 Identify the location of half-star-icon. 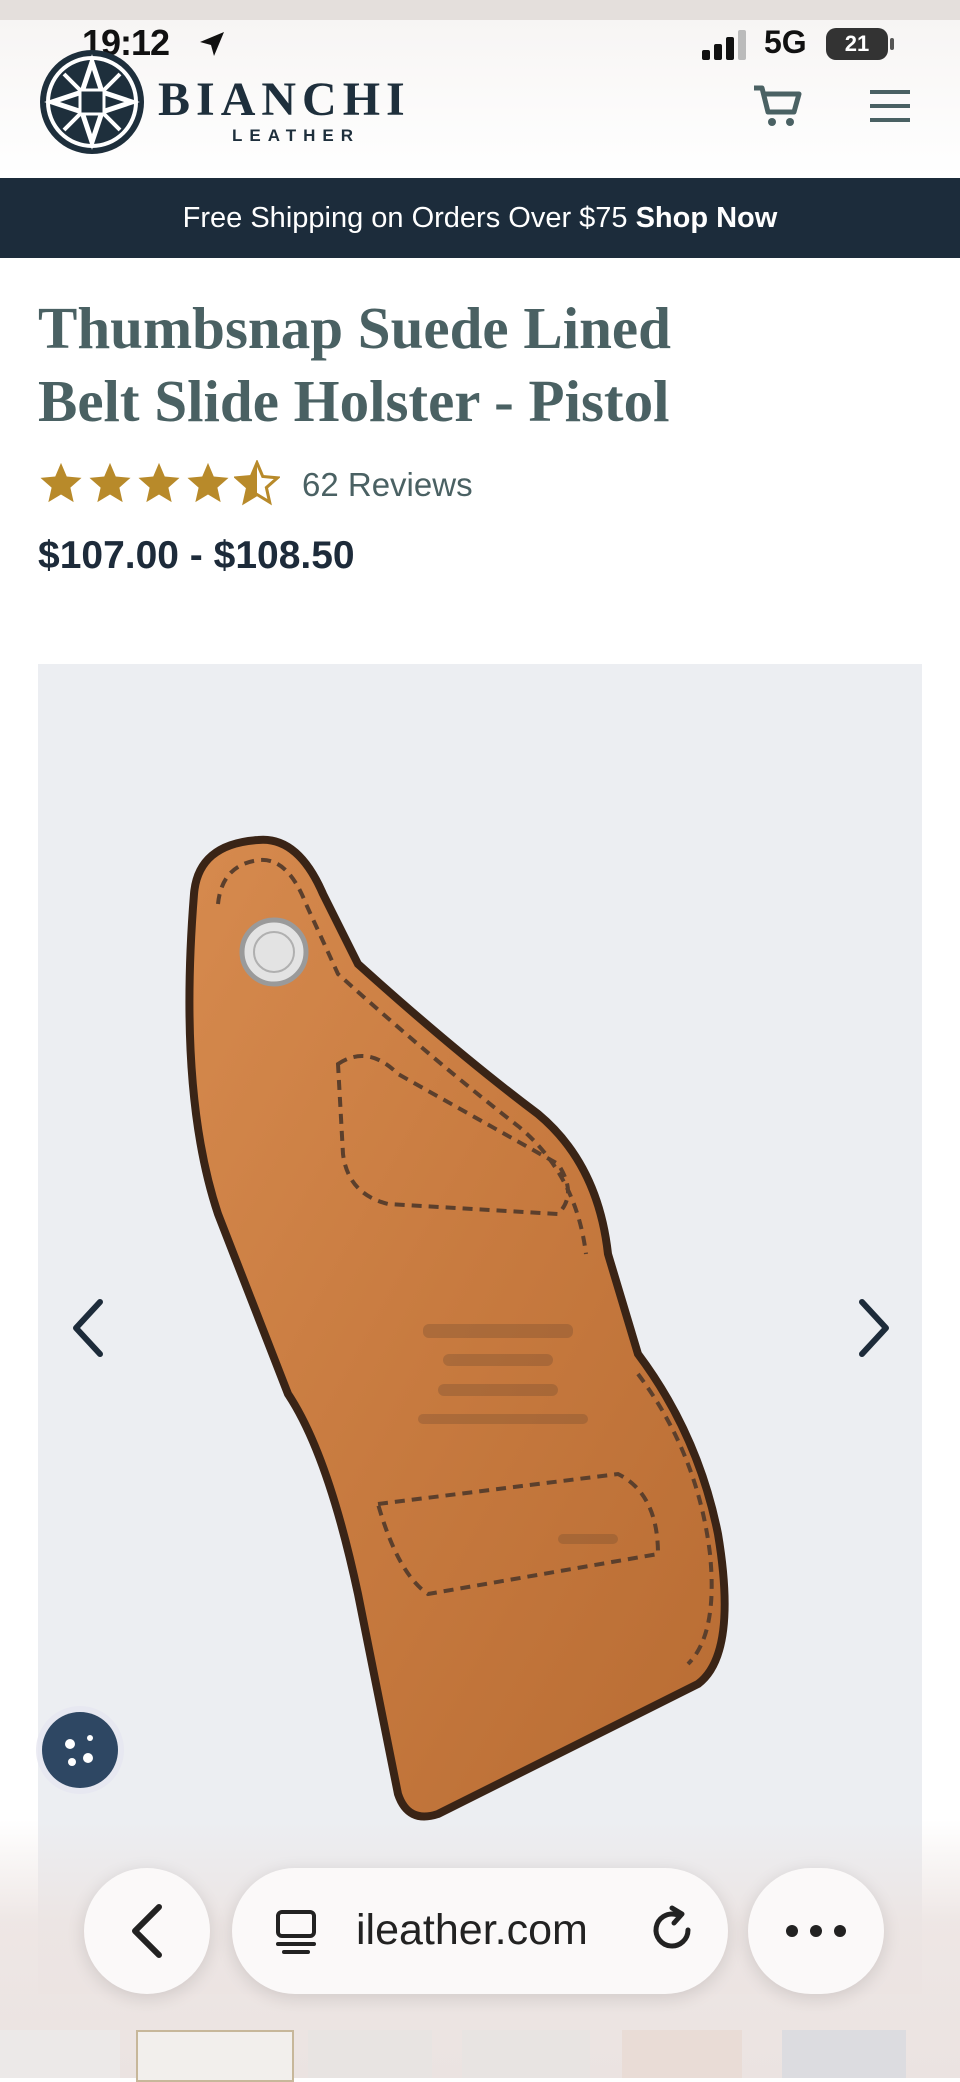
(257, 483).